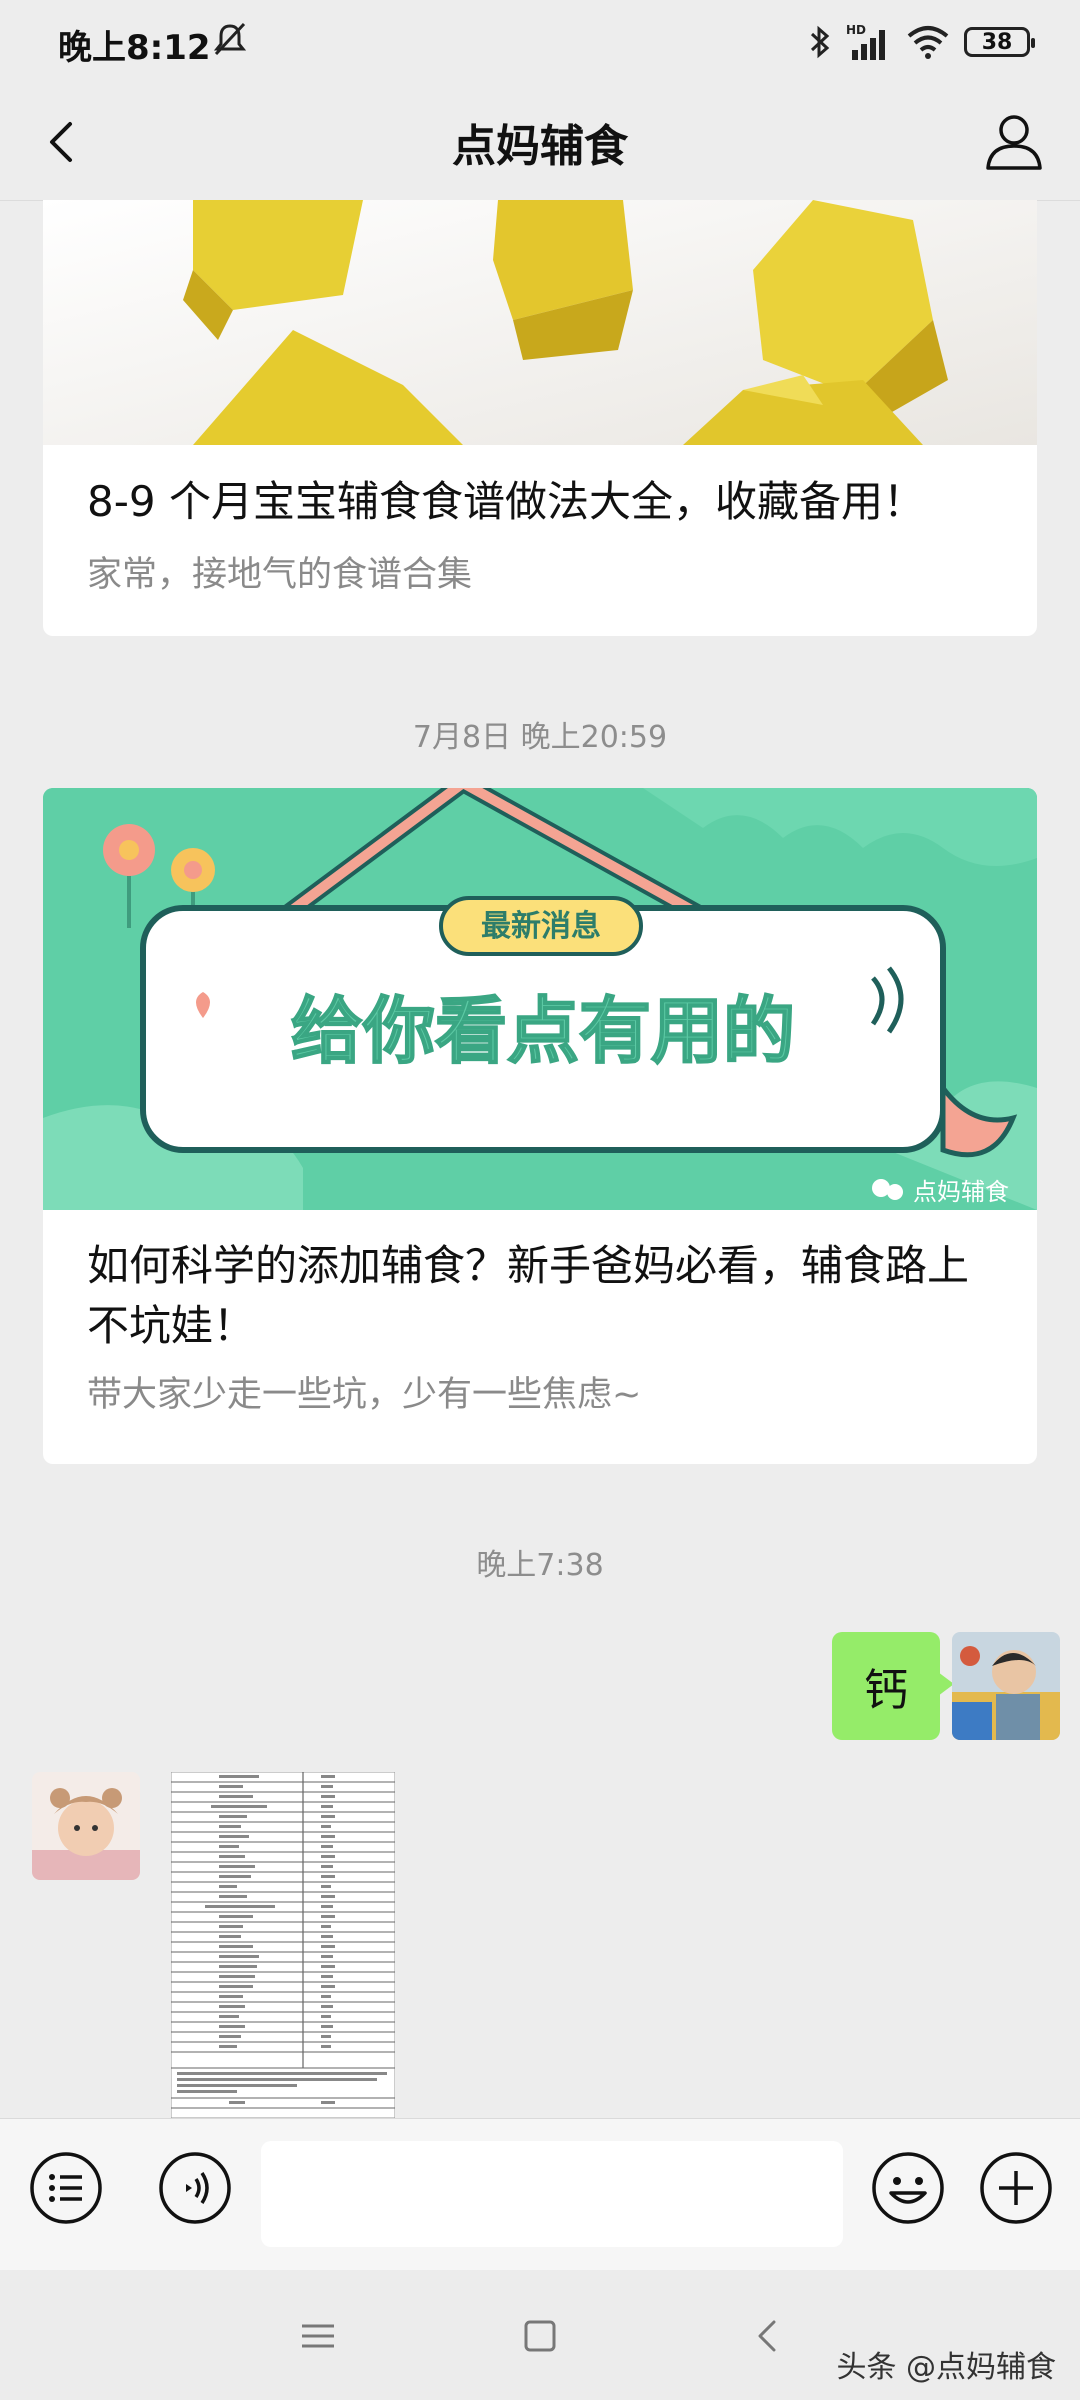  I want to click on bluetooth-icon, so click(820, 42).